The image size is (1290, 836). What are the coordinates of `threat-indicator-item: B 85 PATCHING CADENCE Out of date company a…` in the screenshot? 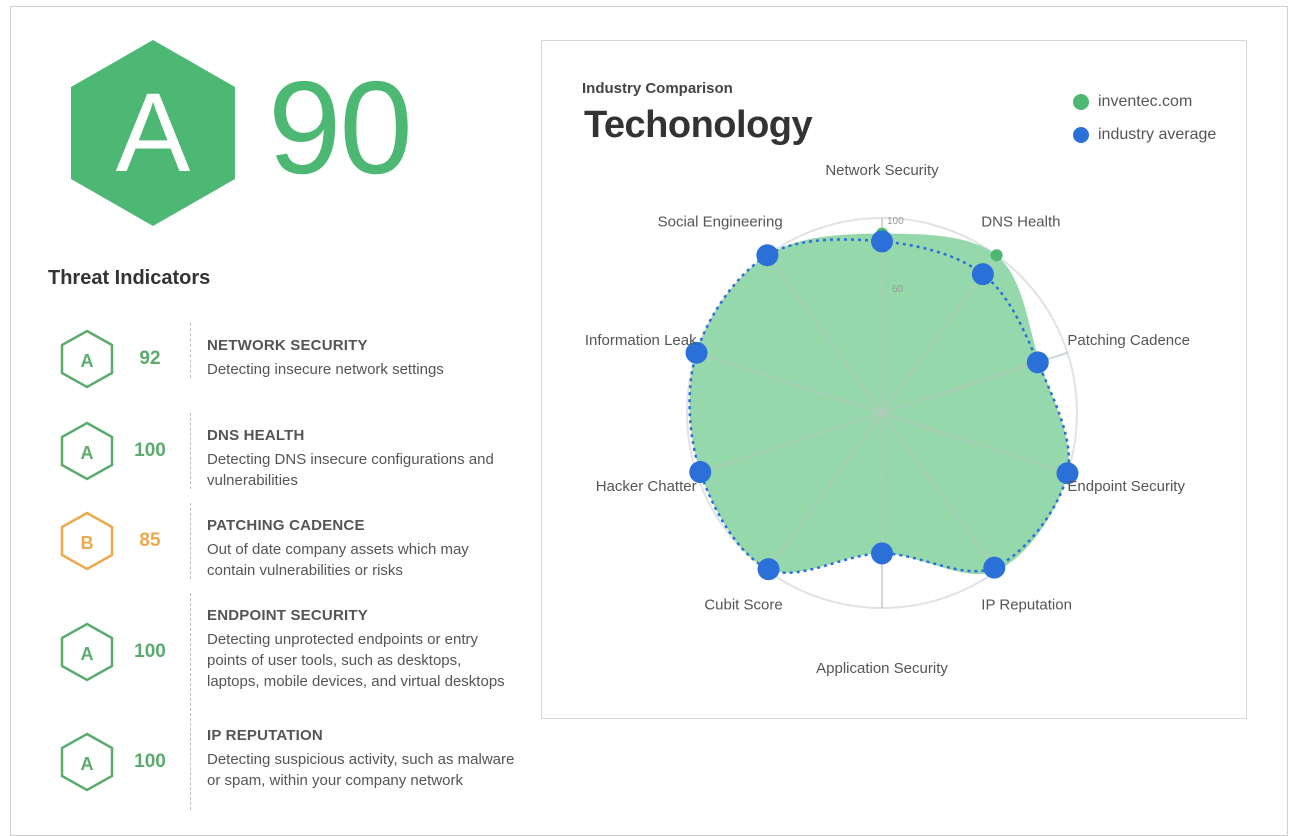 It's located at (270, 540).